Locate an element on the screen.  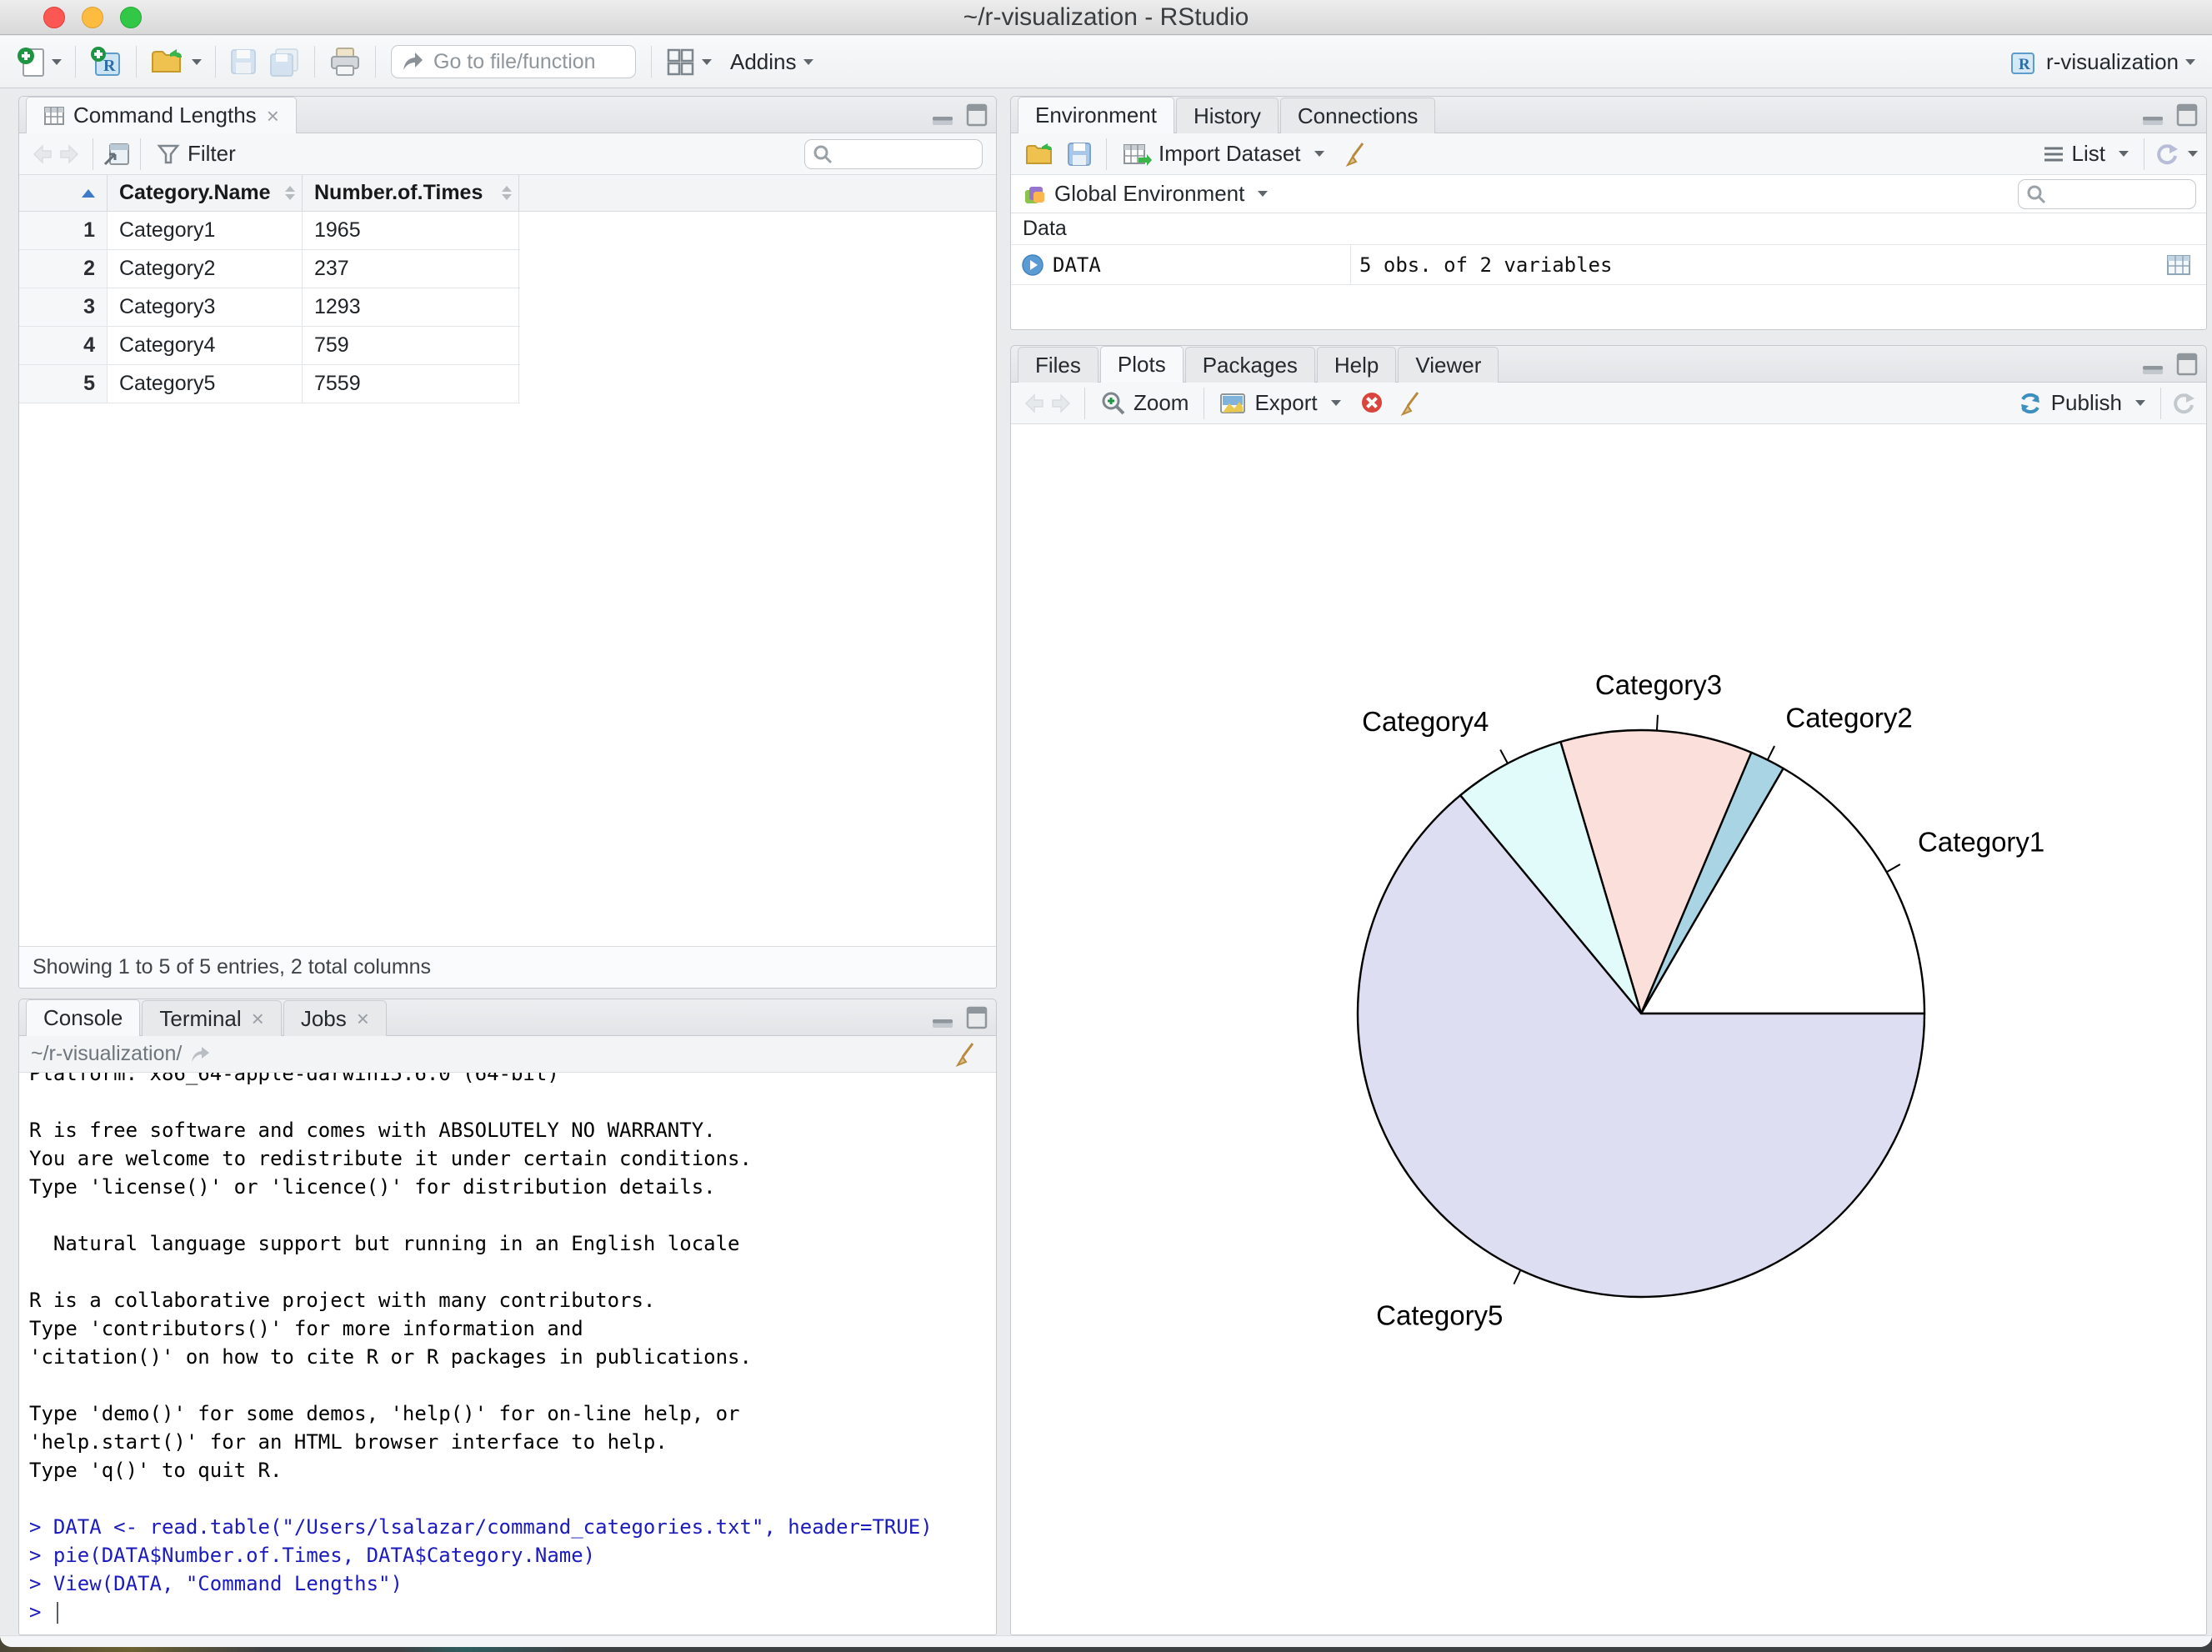
forward-icon is located at coordinates (70, 154).